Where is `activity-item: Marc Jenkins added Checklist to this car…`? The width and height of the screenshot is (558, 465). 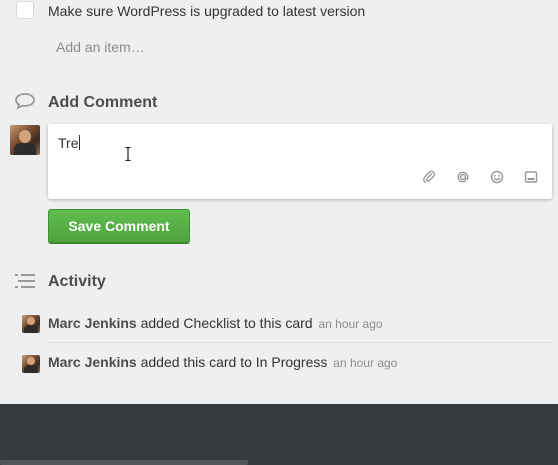
activity-item: Marc Jenkins added Checklist to this car… is located at coordinates (215, 323).